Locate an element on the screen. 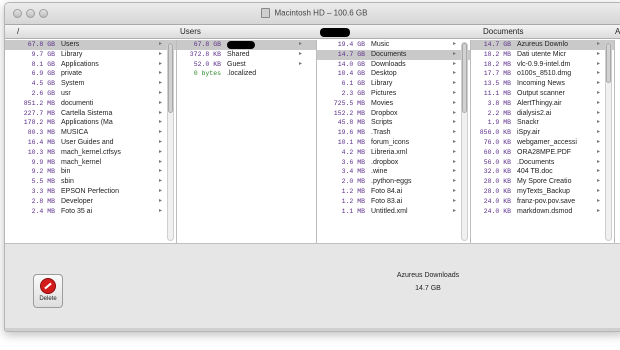  list-item: 2.8 MB Developer ▸ is located at coordinates (90, 202).